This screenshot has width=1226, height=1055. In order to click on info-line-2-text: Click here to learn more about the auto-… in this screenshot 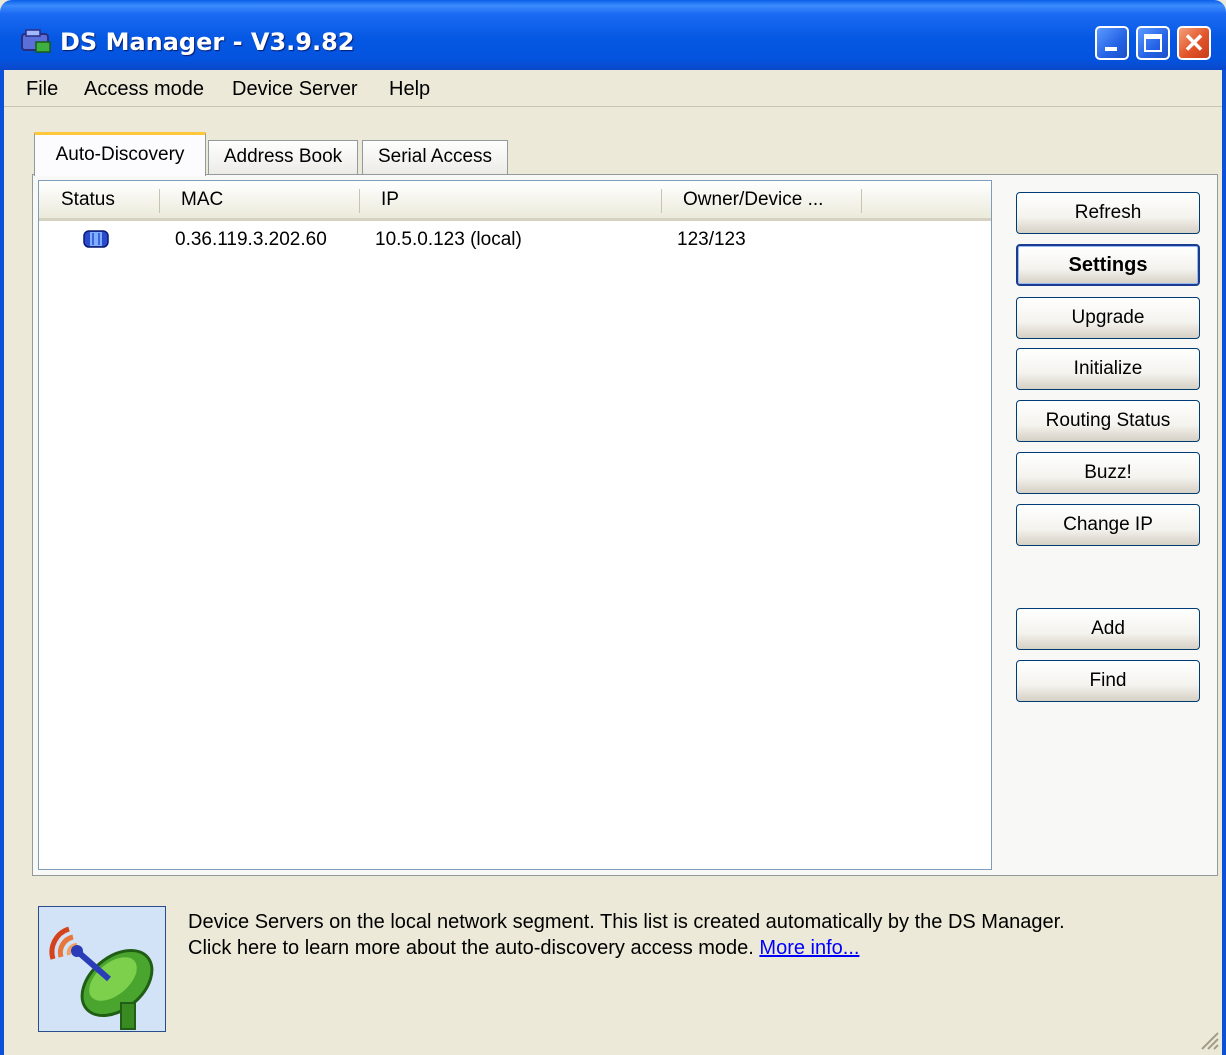, I will do `click(471, 948)`.